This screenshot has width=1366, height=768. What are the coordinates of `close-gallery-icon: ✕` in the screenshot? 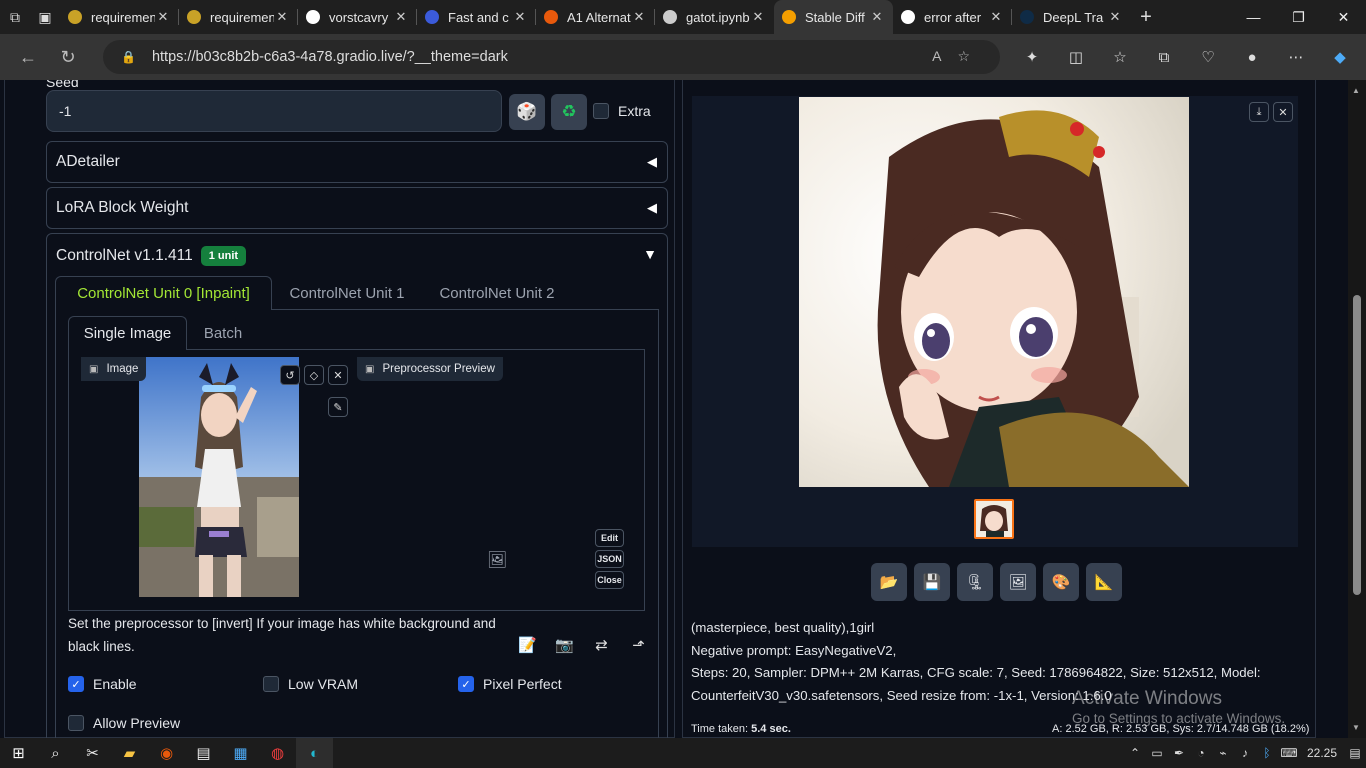 It's located at (1283, 112).